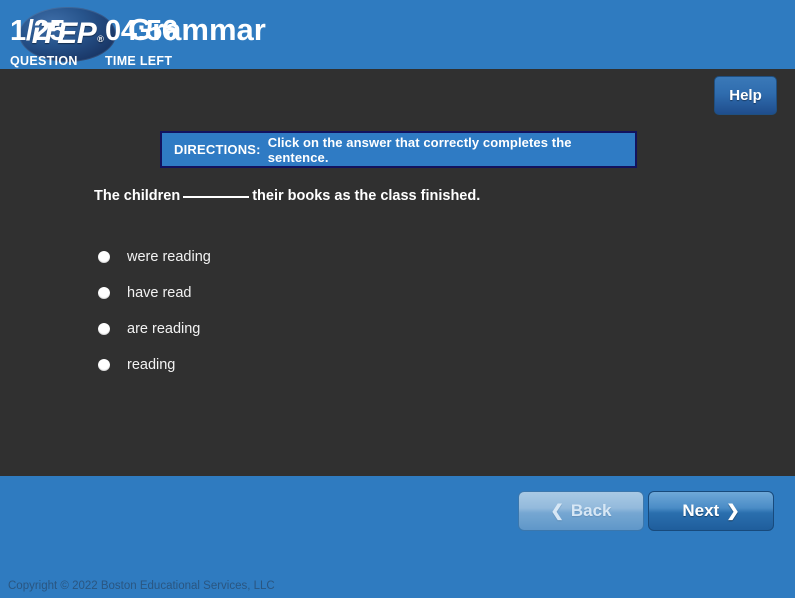 This screenshot has width=795, height=598. What do you see at coordinates (164, 329) in the screenshot?
I see `answer-option-label: are reading` at bounding box center [164, 329].